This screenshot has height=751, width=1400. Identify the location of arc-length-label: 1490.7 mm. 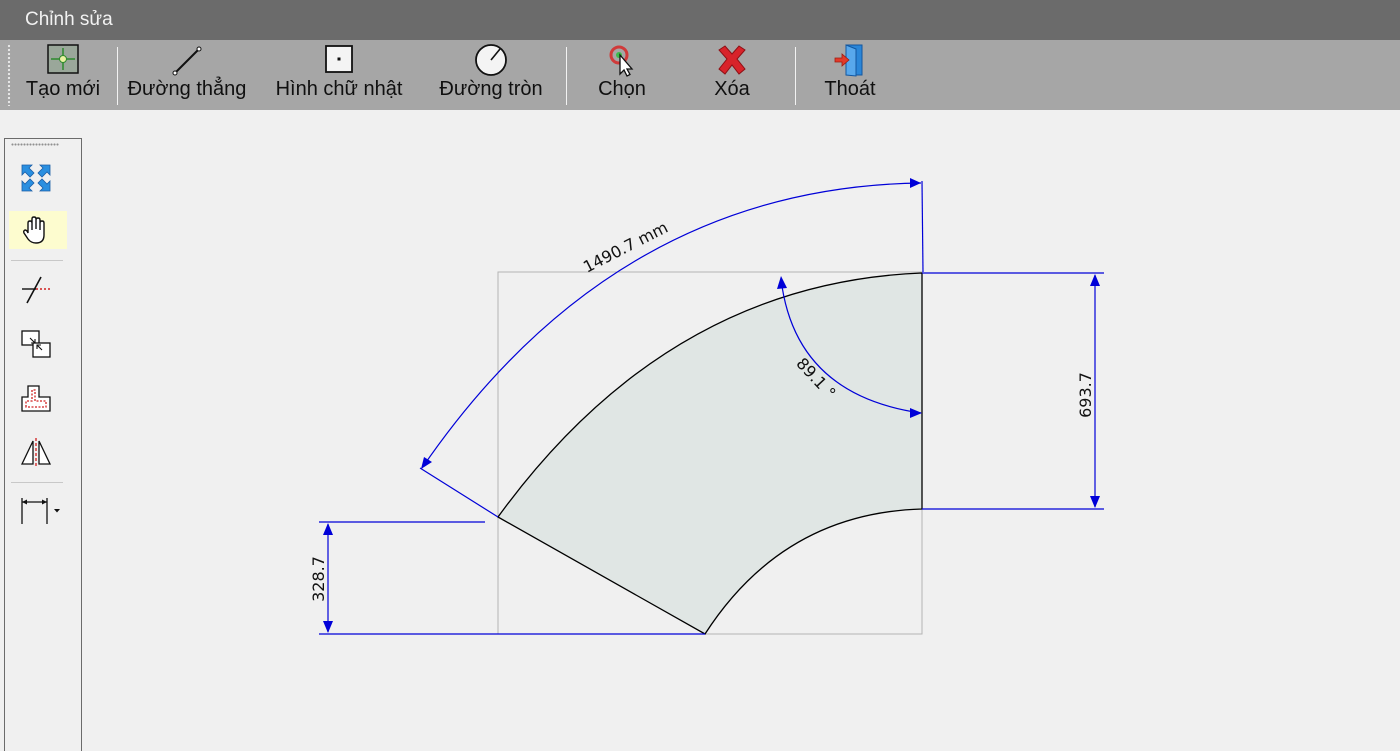
(625, 247).